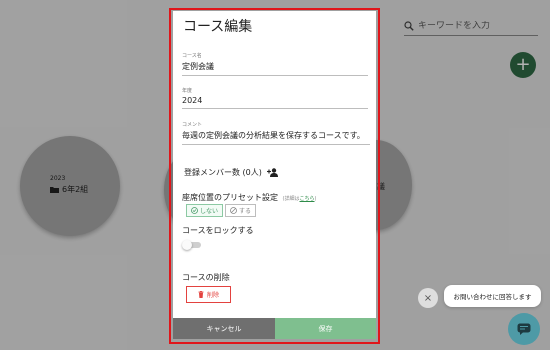 This screenshot has width=550, height=350. Describe the element at coordinates (233, 210) in the screenshot. I see `block-icon` at that location.